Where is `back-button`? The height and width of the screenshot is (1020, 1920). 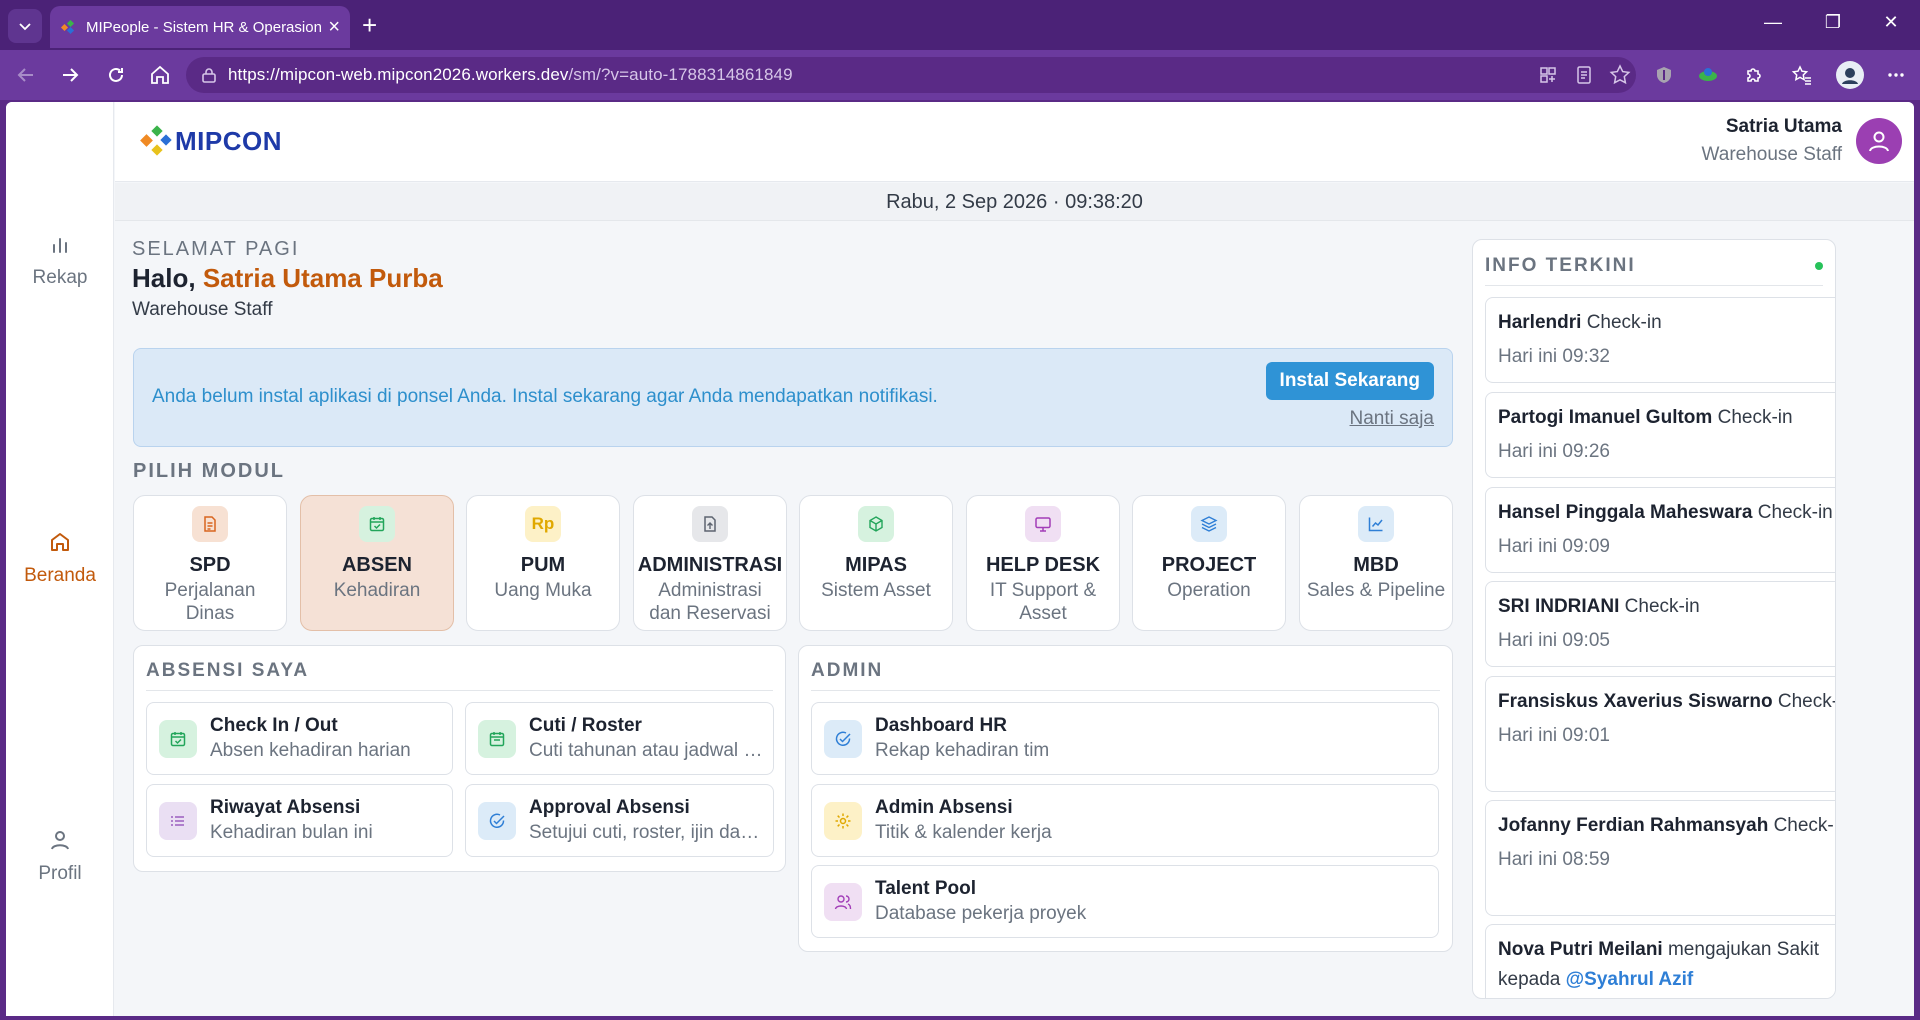 back-button is located at coordinates (26, 75).